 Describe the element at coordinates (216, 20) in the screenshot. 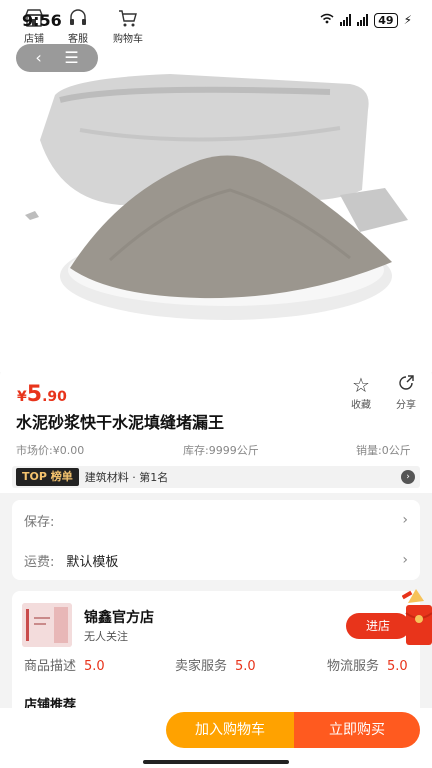

I see `status-bar: 9:56 49 ⚡` at that location.